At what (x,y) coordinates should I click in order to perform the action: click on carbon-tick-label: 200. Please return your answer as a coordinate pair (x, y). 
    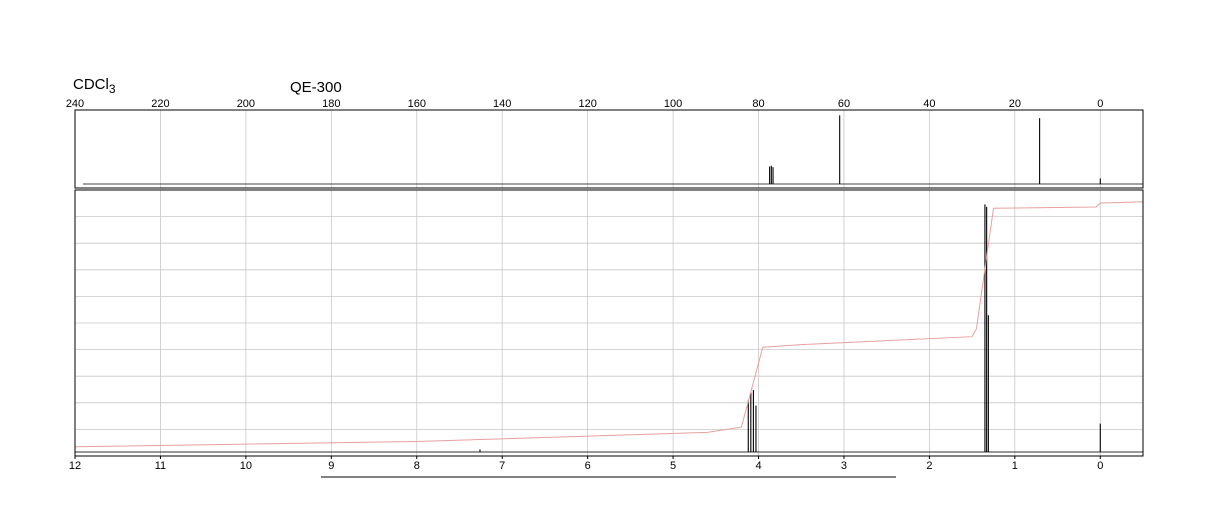
    Looking at the image, I should click on (246, 104).